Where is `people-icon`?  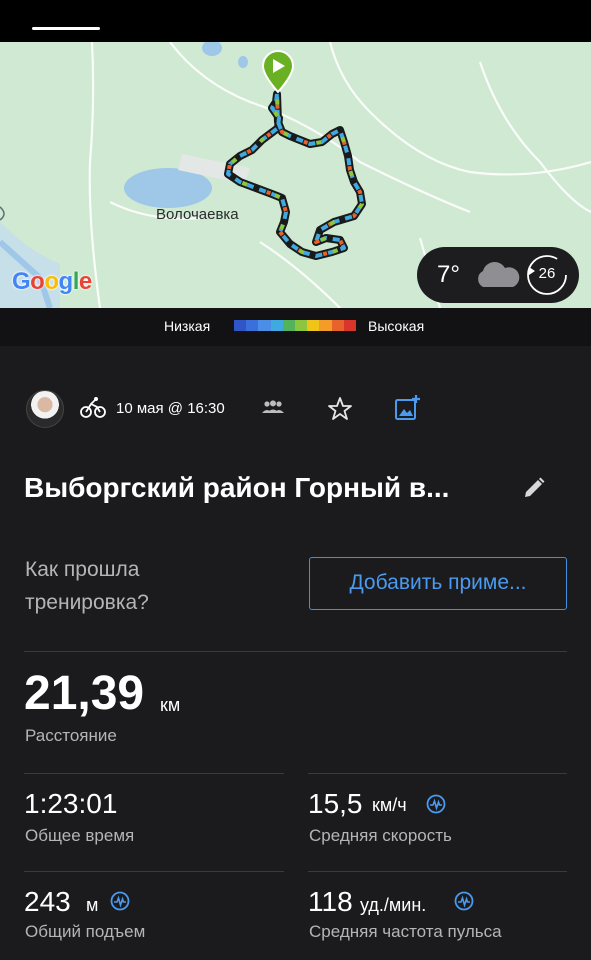 people-icon is located at coordinates (273, 407).